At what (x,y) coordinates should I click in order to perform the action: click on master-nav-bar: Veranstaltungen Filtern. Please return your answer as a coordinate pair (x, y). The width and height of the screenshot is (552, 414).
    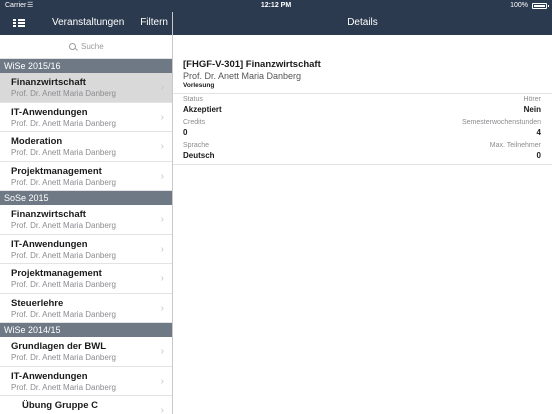
    Looking at the image, I should click on (86, 23).